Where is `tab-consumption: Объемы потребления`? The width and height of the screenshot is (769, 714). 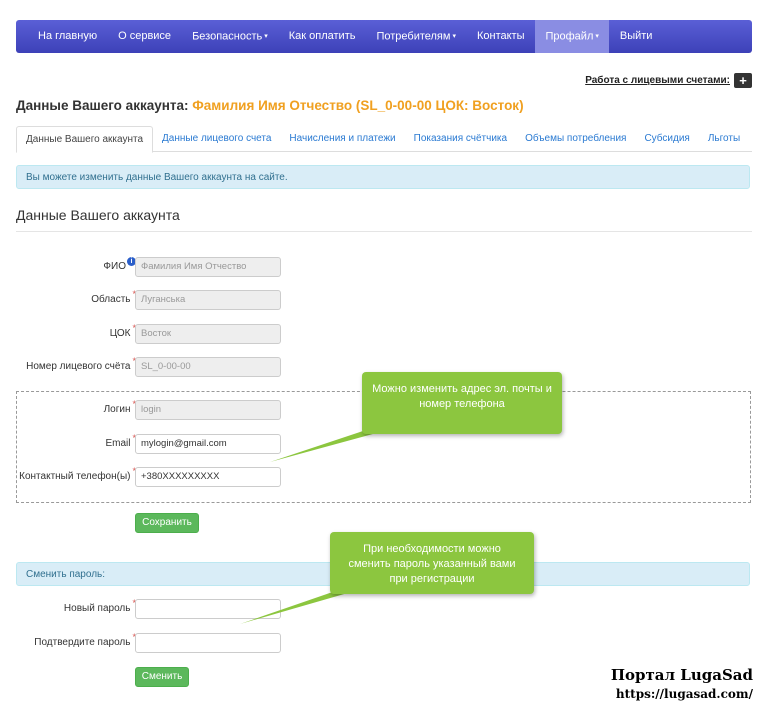 tab-consumption: Объемы потребления is located at coordinates (575, 138).